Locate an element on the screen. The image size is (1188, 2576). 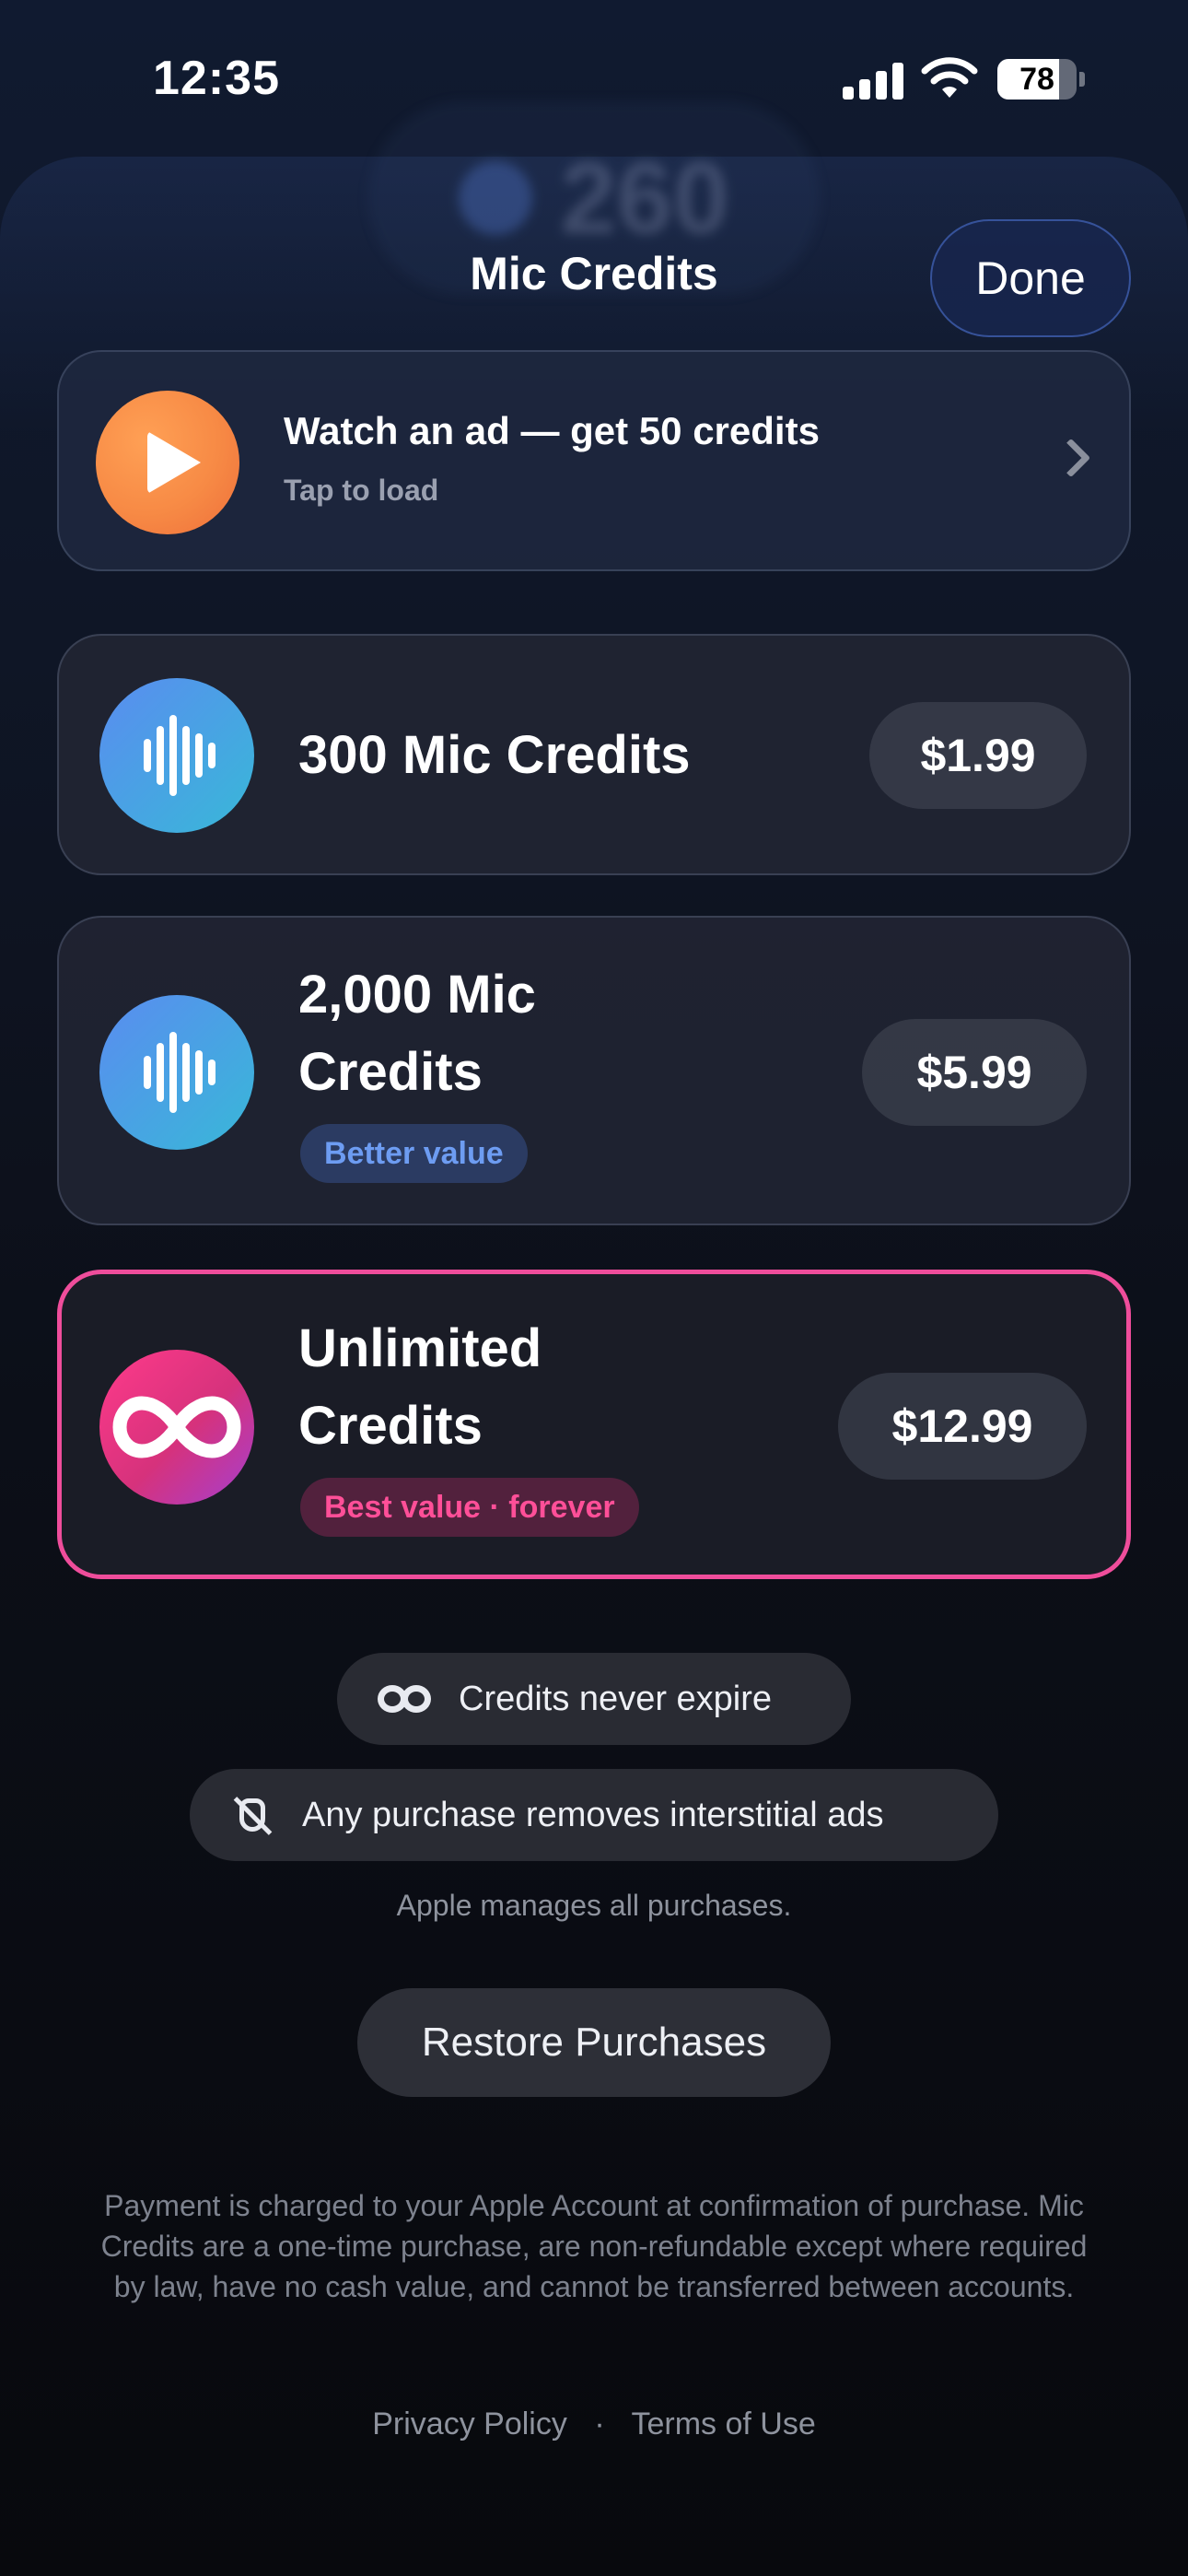
price-button: $12.99 is located at coordinates (962, 1426).